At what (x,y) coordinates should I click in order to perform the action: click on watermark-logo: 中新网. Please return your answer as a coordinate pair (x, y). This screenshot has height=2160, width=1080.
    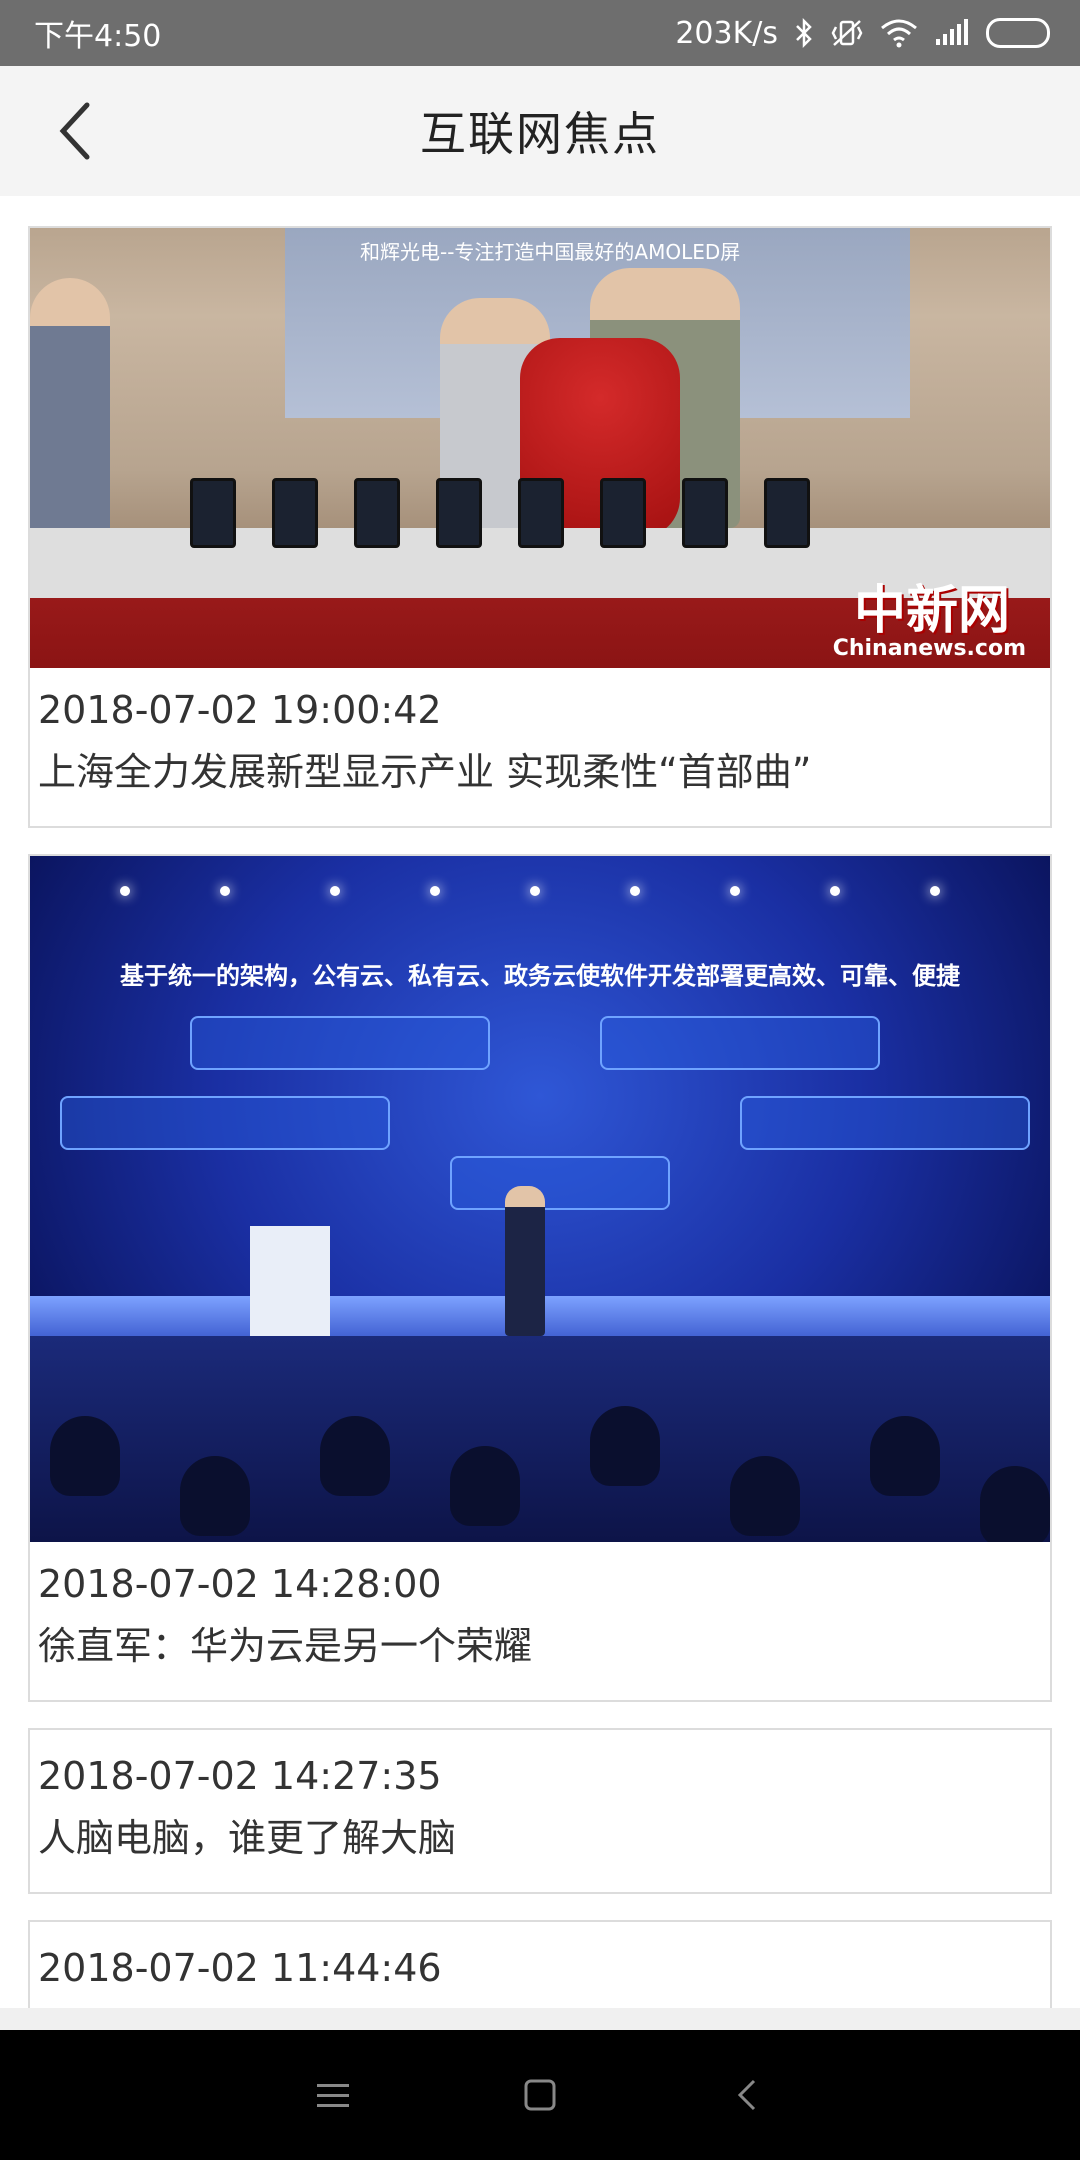
    Looking at the image, I should click on (931, 610).